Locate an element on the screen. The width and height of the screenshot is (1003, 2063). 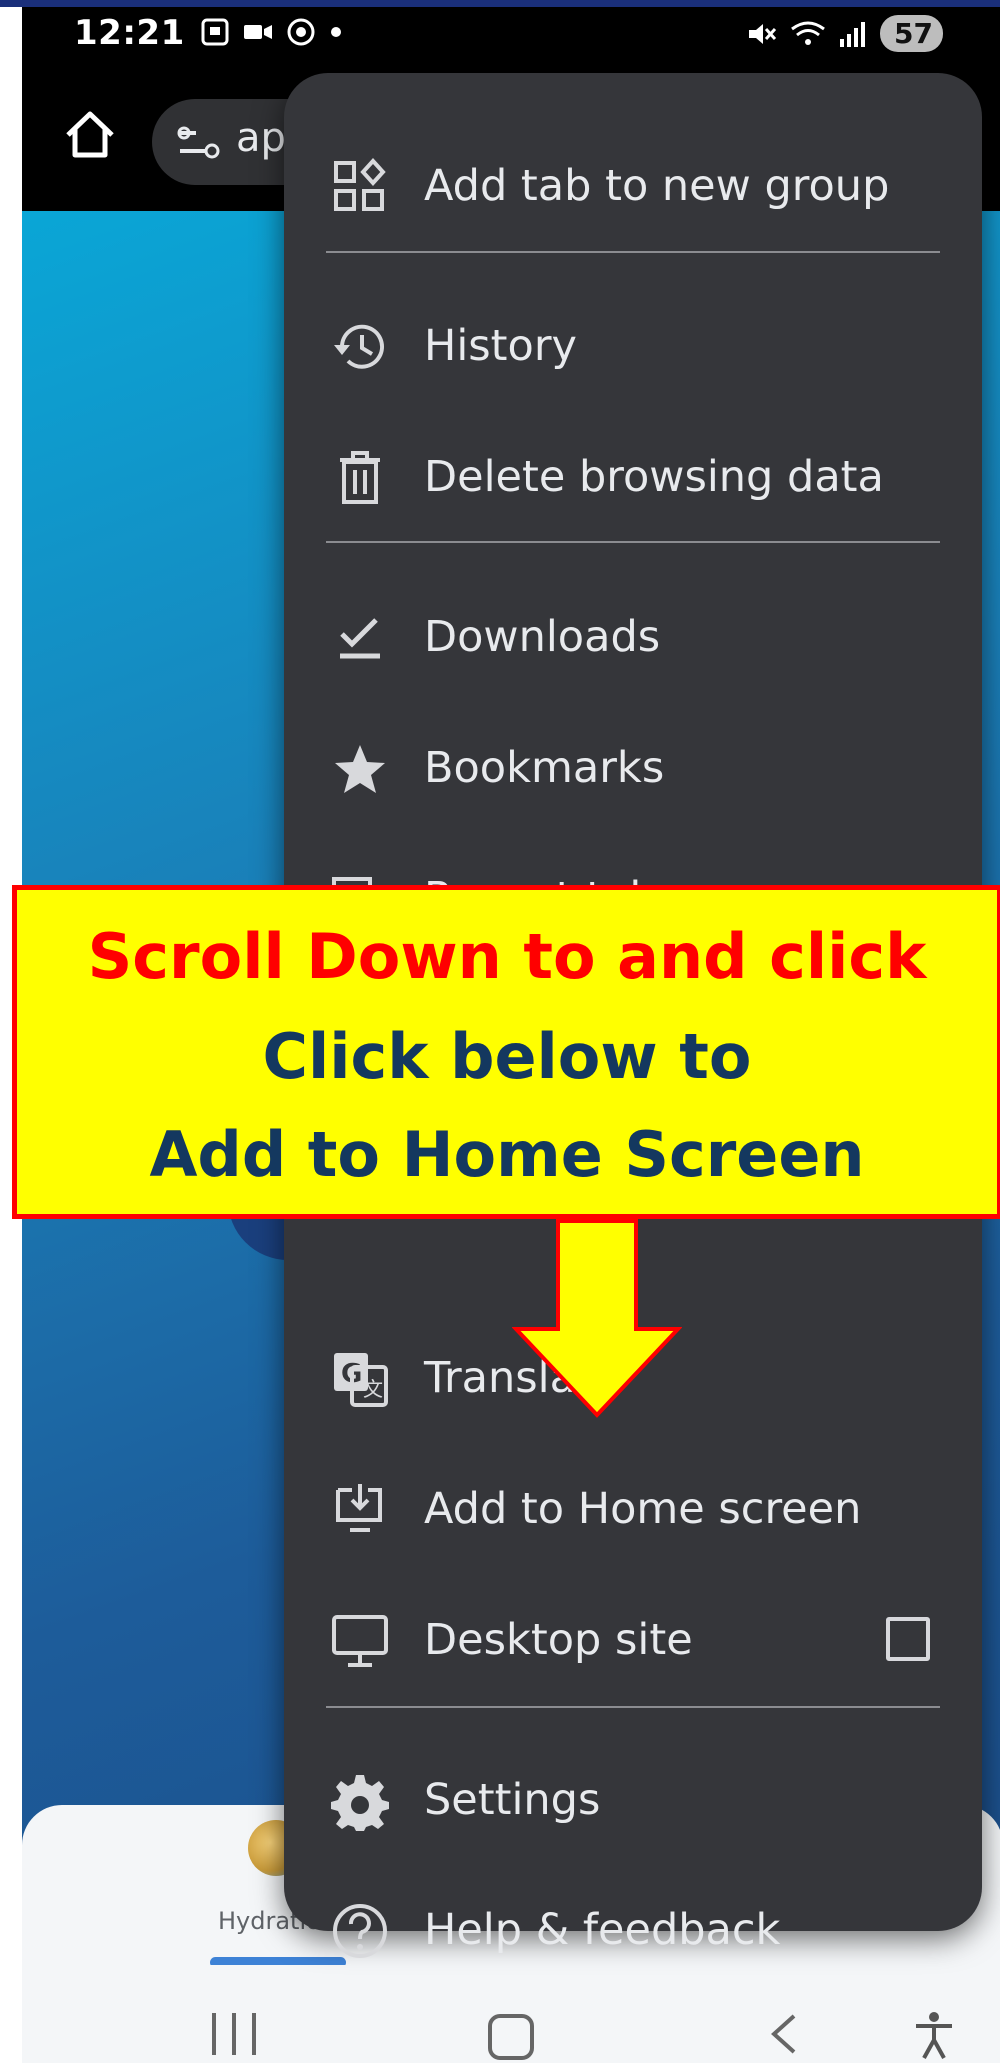
dot-icon is located at coordinates (336, 32).